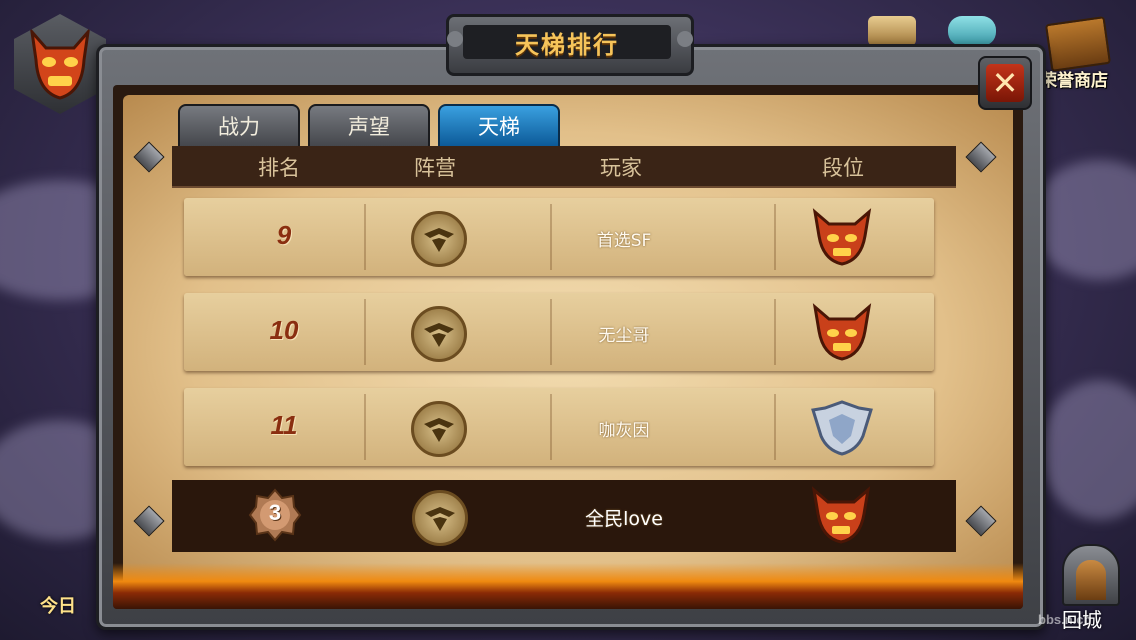 The height and width of the screenshot is (640, 1136). Describe the element at coordinates (892, 31) in the screenshot. I see `scroll-icon` at that location.